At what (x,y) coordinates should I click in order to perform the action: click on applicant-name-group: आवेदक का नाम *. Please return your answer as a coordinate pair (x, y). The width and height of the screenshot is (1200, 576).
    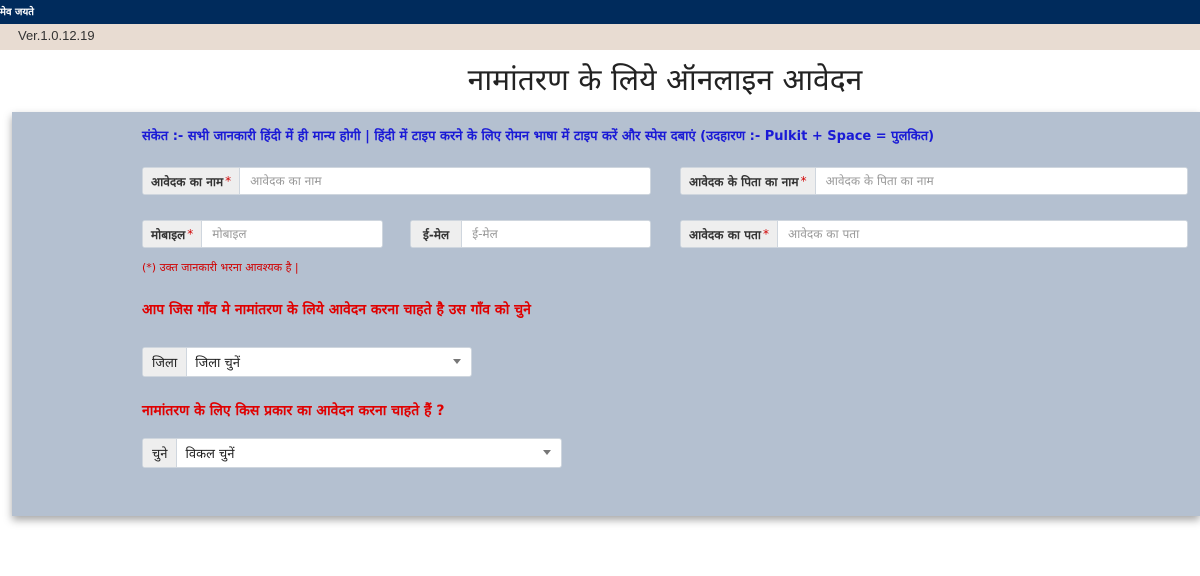
    Looking at the image, I should click on (396, 181).